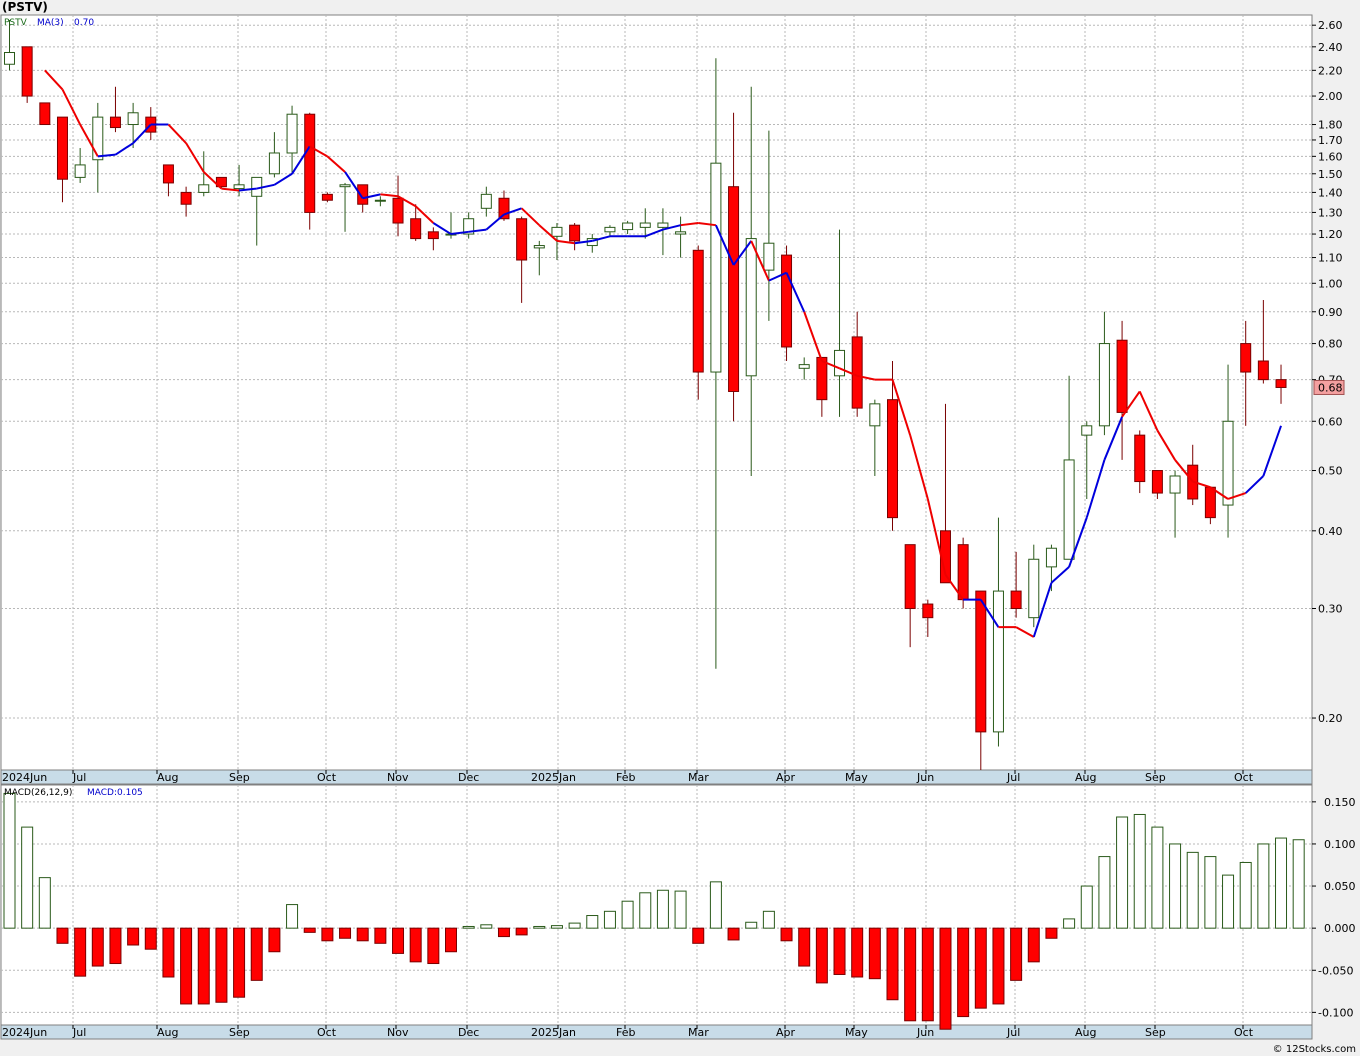 The height and width of the screenshot is (1056, 1360). Describe the element at coordinates (1330, 174) in the screenshot. I see `y-tick-label: 1.50` at that location.